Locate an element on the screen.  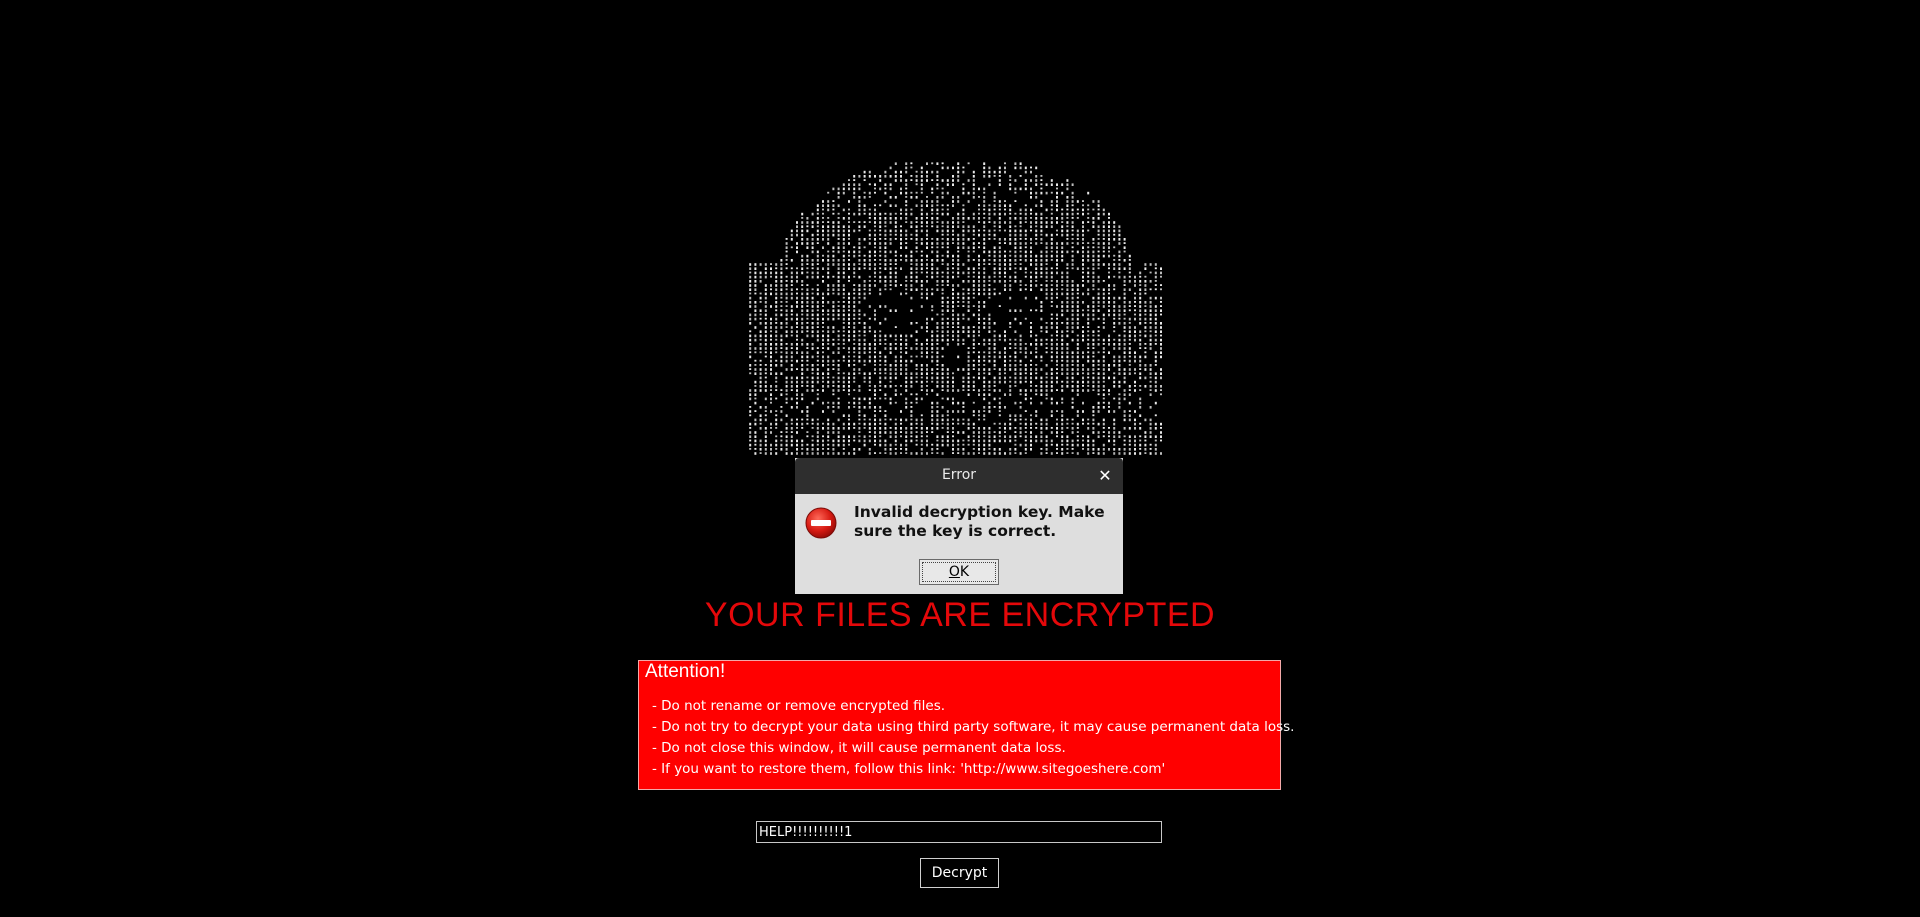
error-stop-icon is located at coordinates (821, 523).